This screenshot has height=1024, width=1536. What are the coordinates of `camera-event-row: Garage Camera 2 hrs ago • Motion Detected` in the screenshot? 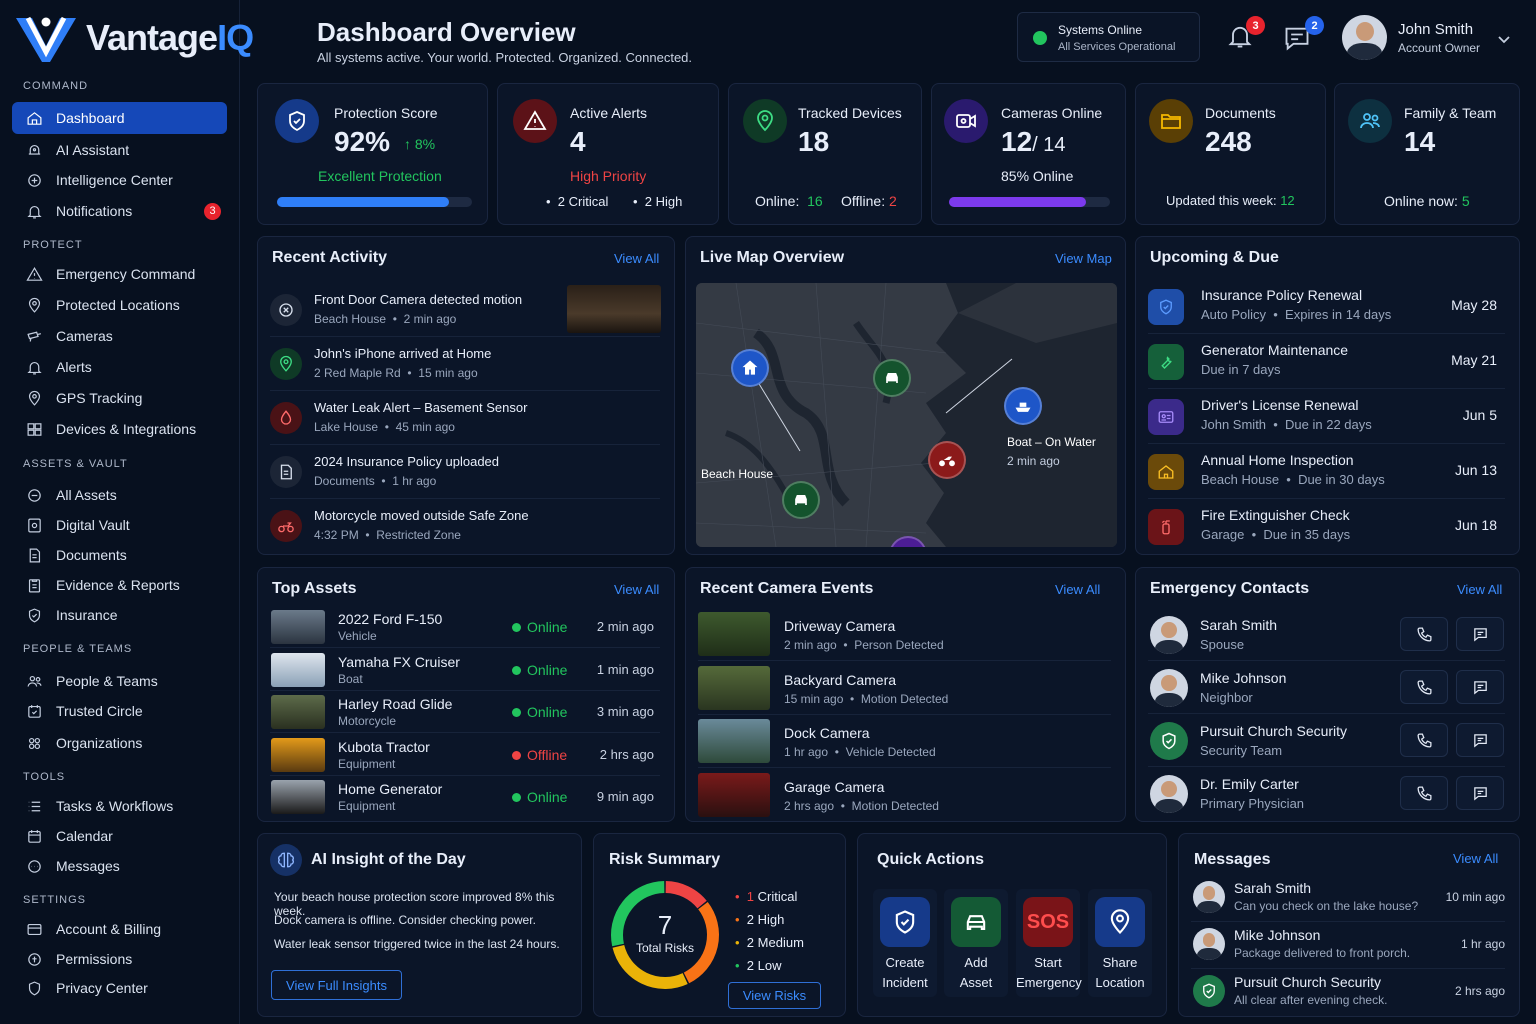 It's located at (904, 795).